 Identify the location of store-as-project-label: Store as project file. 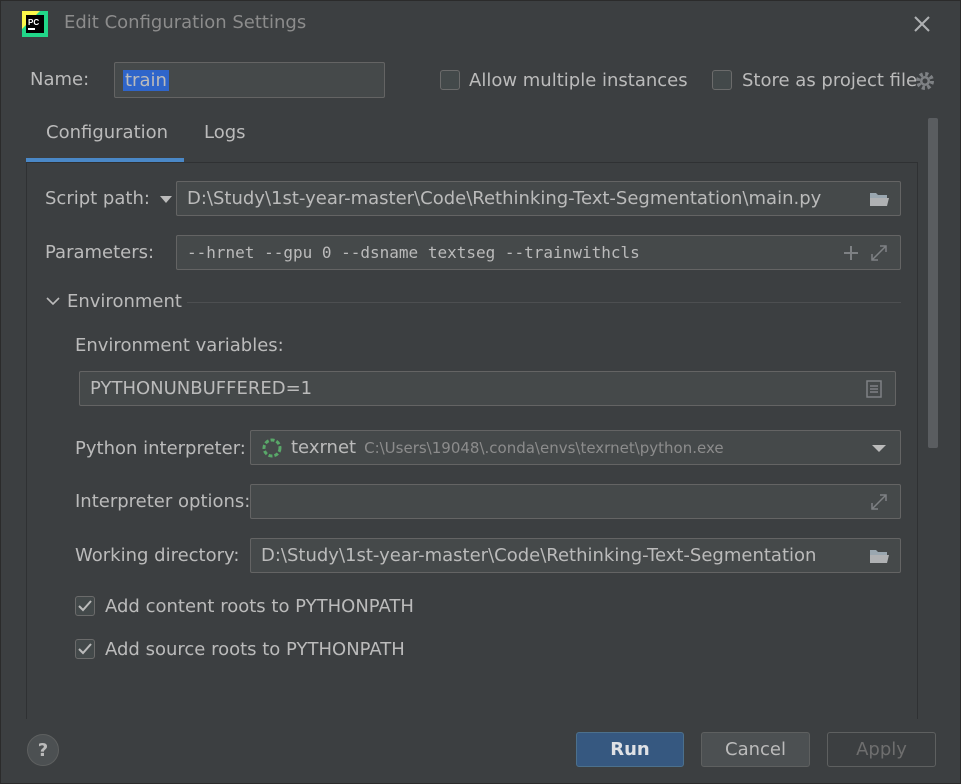
(830, 80).